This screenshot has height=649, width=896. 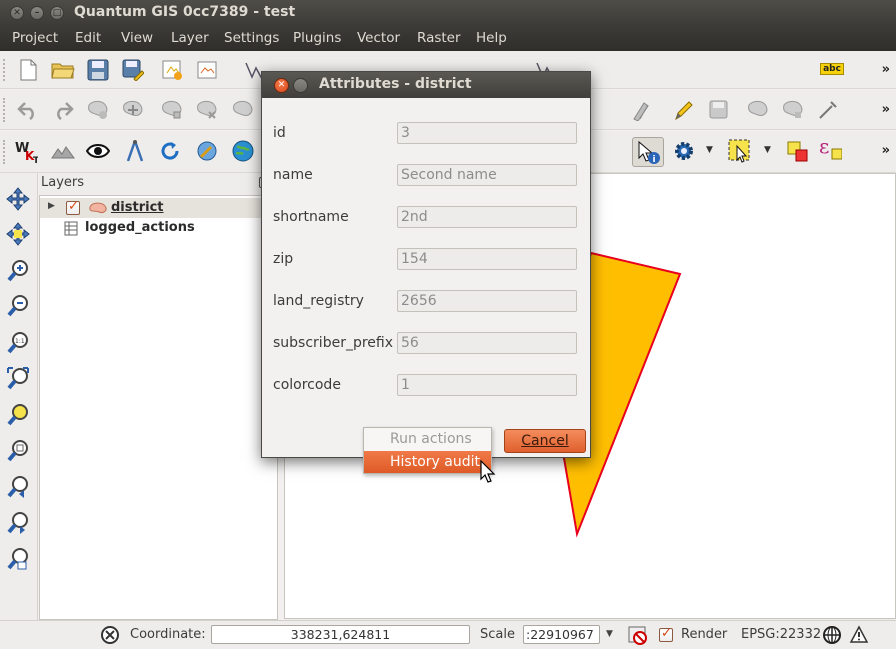 What do you see at coordinates (487, 175) in the screenshot?
I see `field-value-name: Second name` at bounding box center [487, 175].